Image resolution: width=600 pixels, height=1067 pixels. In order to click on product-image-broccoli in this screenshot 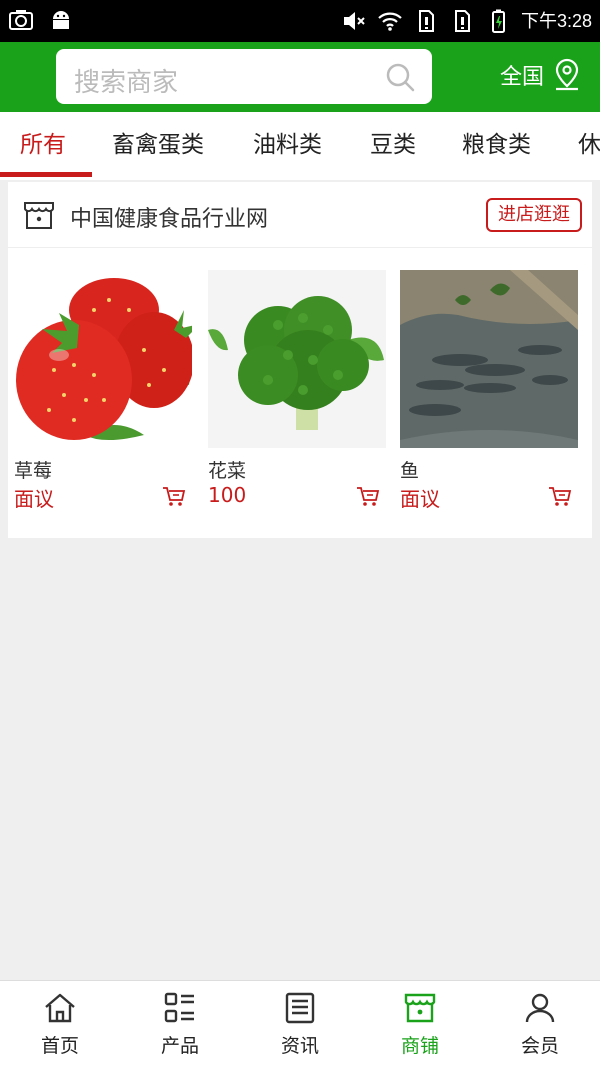, I will do `click(297, 359)`.